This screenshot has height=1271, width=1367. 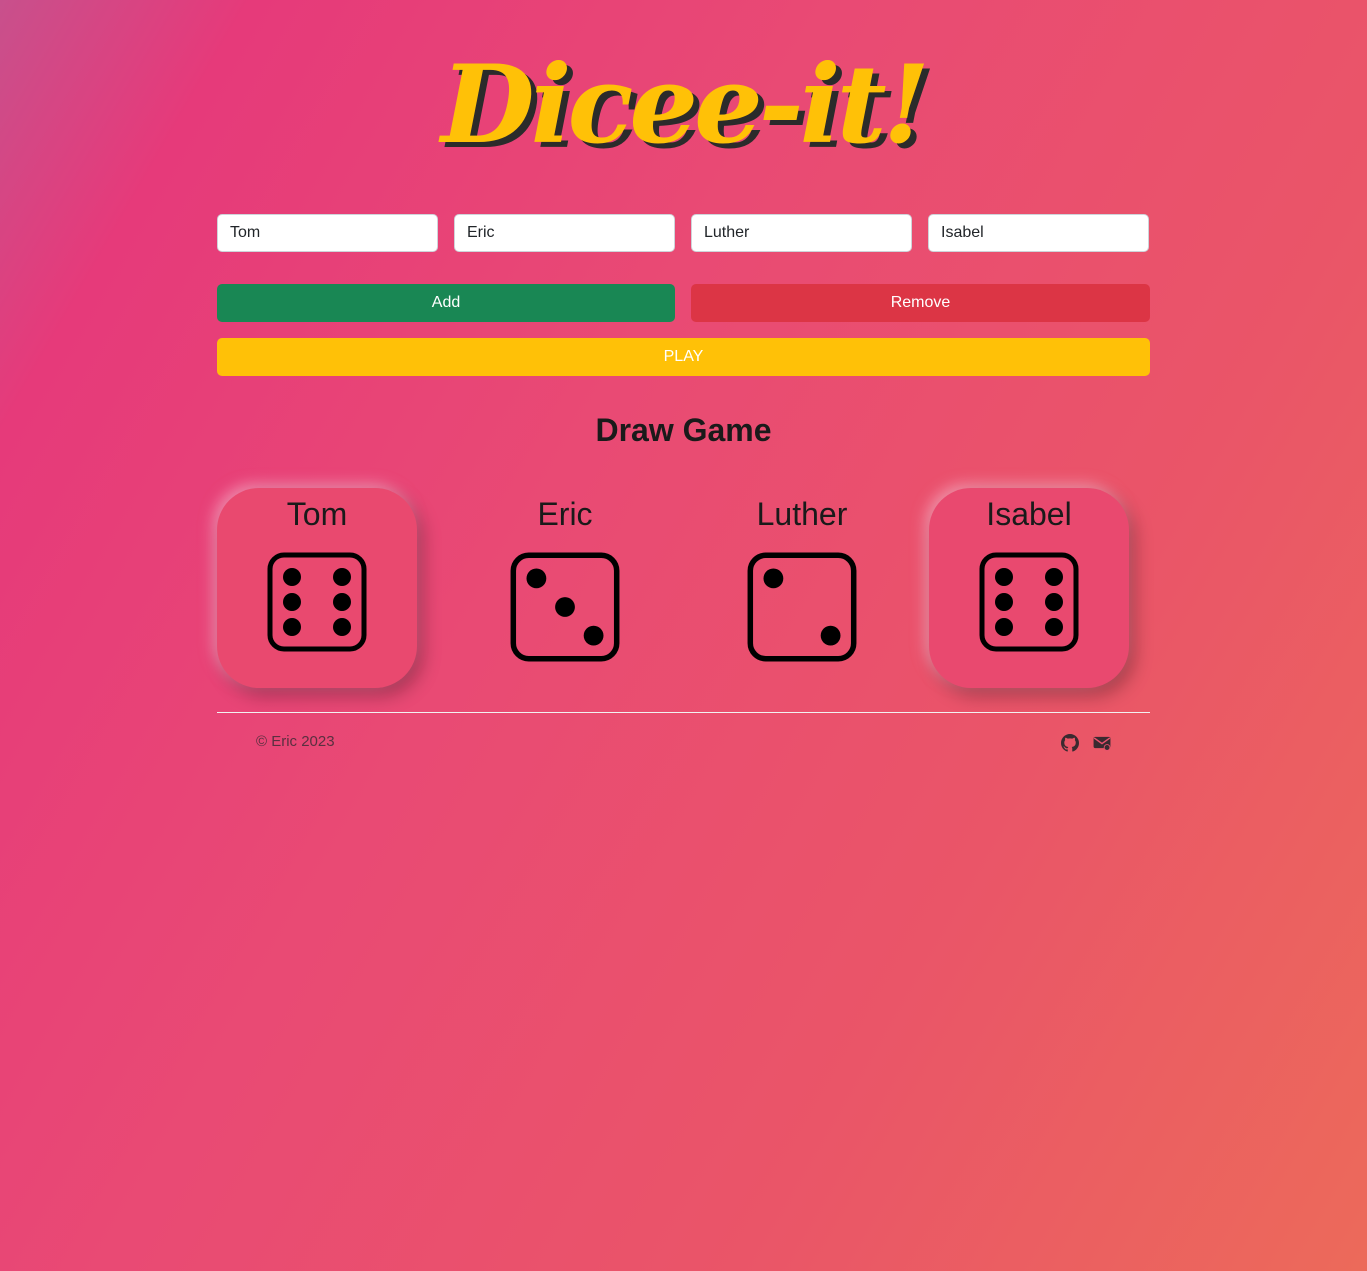 What do you see at coordinates (1070, 743) in the screenshot?
I see `github-icon` at bounding box center [1070, 743].